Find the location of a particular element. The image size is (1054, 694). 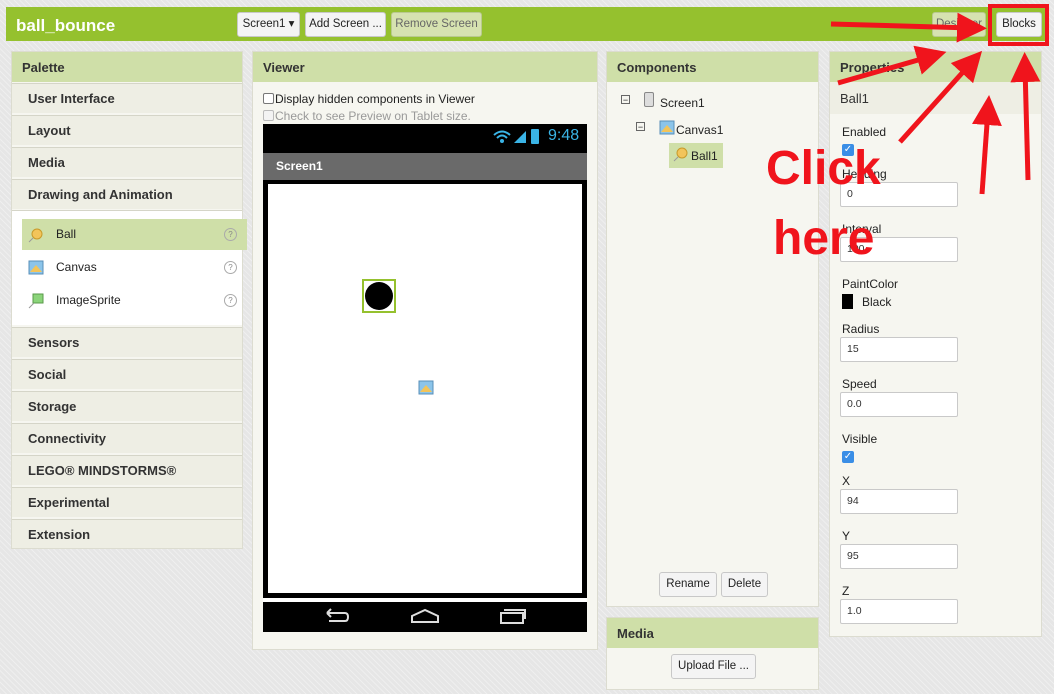

arrow-to-blocks-horizontal is located at coordinates (908, 27).